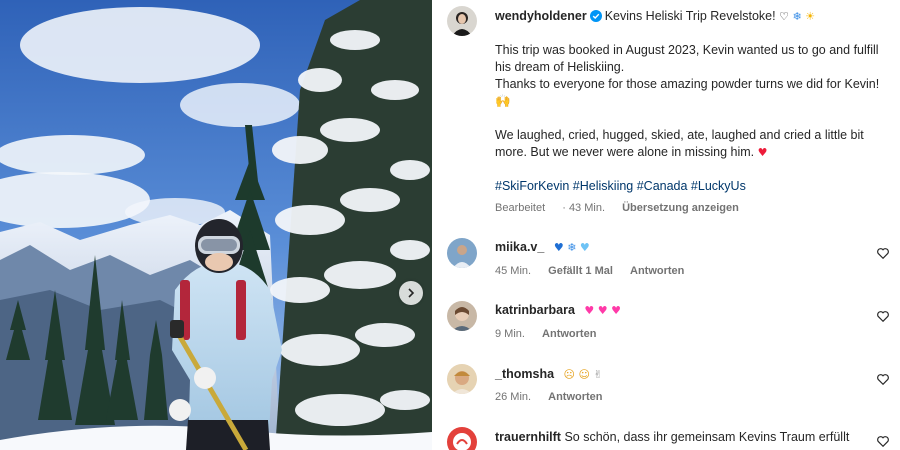 The width and height of the screenshot is (900, 450). I want to click on chevron-right-icon, so click(411, 293).